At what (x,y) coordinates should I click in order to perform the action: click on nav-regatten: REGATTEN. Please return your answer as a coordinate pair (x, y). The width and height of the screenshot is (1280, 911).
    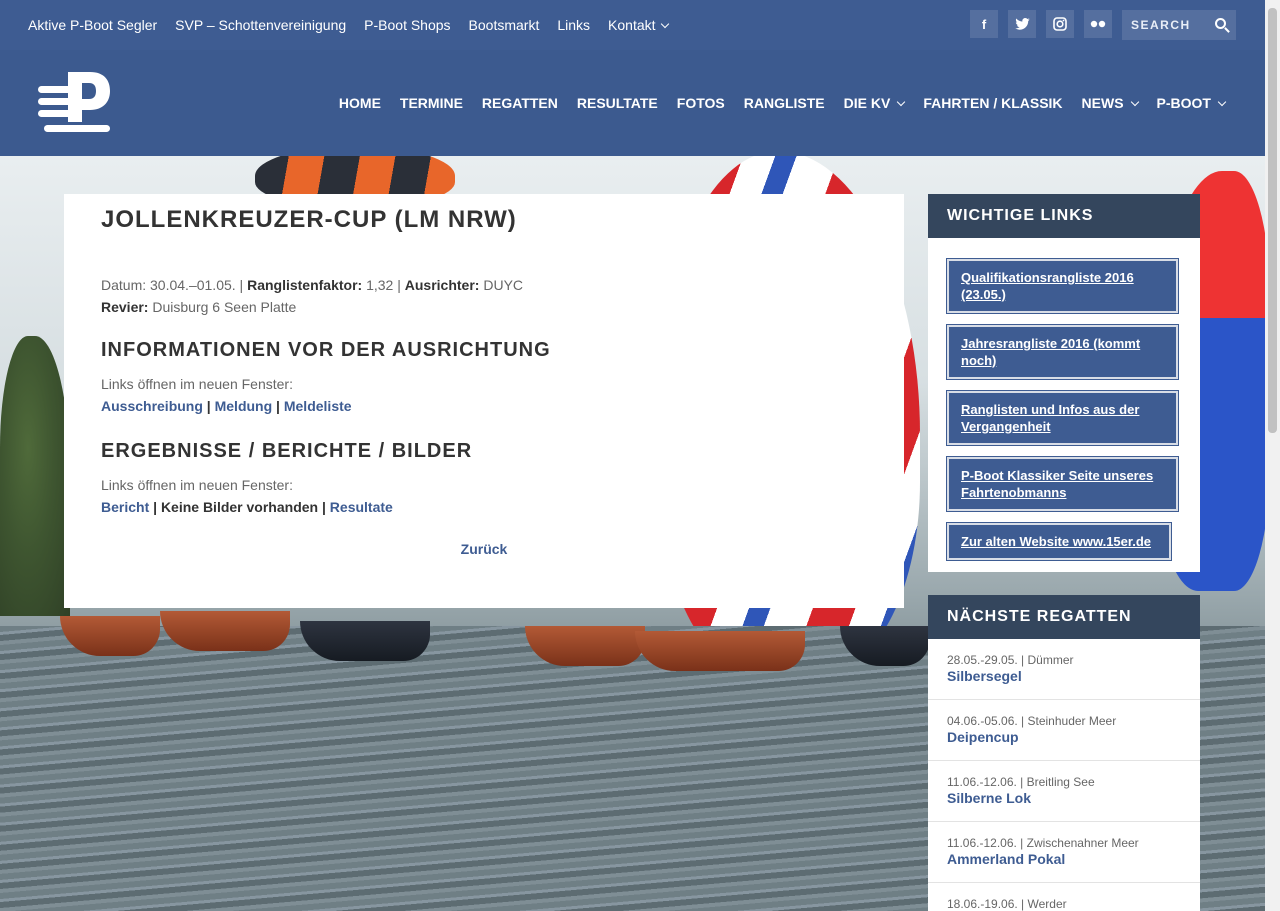
    Looking at the image, I should click on (520, 103).